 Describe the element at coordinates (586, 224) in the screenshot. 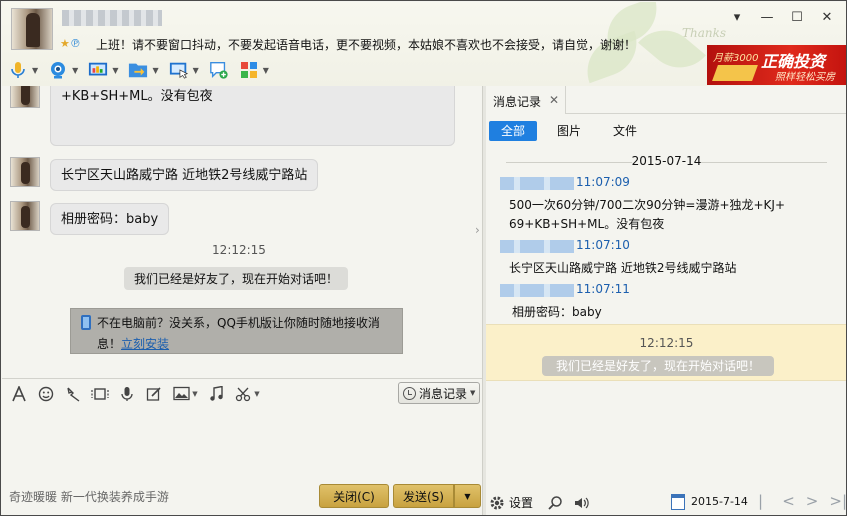

I see `history-message-line: 69+KB+SH+ML。没有包夜` at that location.